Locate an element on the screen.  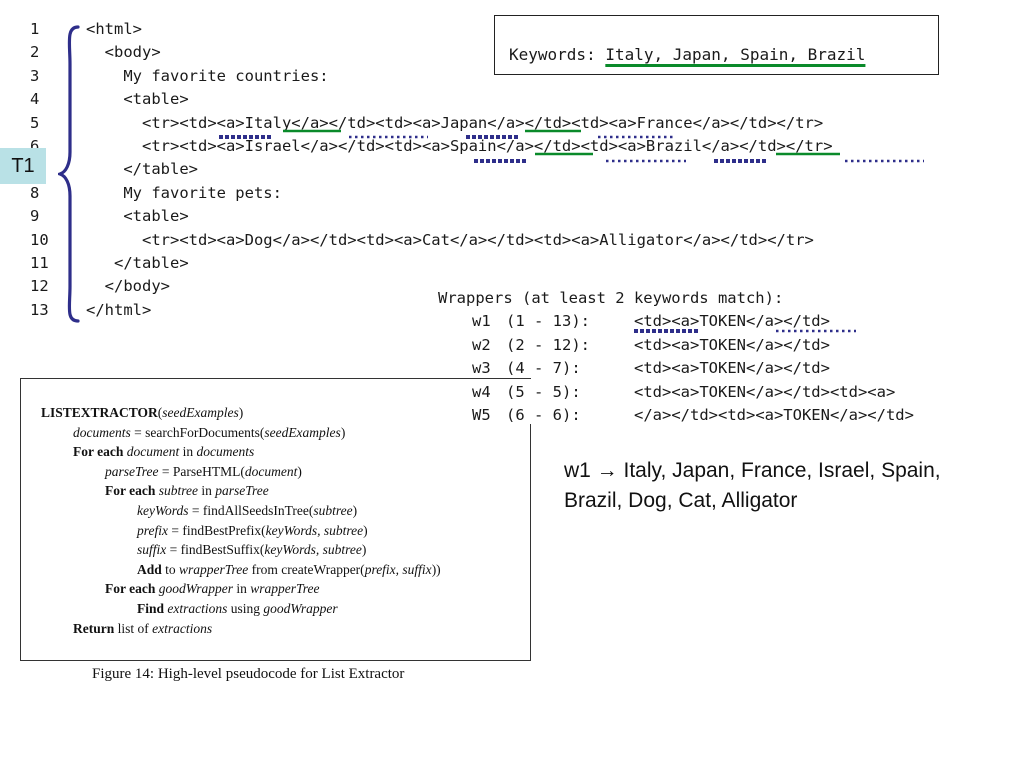
wrapper-name: w3 is located at coordinates (481, 368).